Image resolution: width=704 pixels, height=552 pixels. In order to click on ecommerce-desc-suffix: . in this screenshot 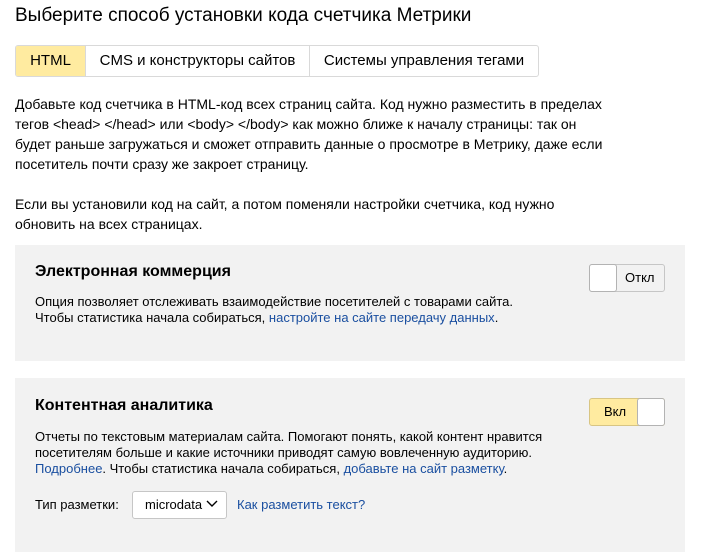, I will do `click(496, 317)`.